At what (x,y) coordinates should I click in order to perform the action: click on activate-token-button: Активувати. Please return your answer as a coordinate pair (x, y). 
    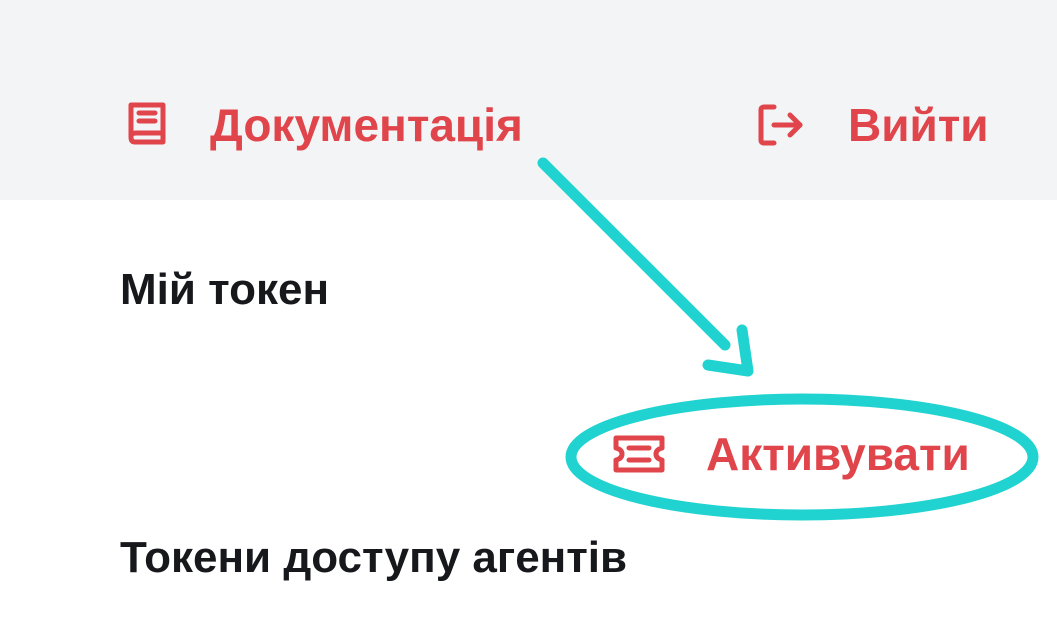
    Looking at the image, I should click on (789, 454).